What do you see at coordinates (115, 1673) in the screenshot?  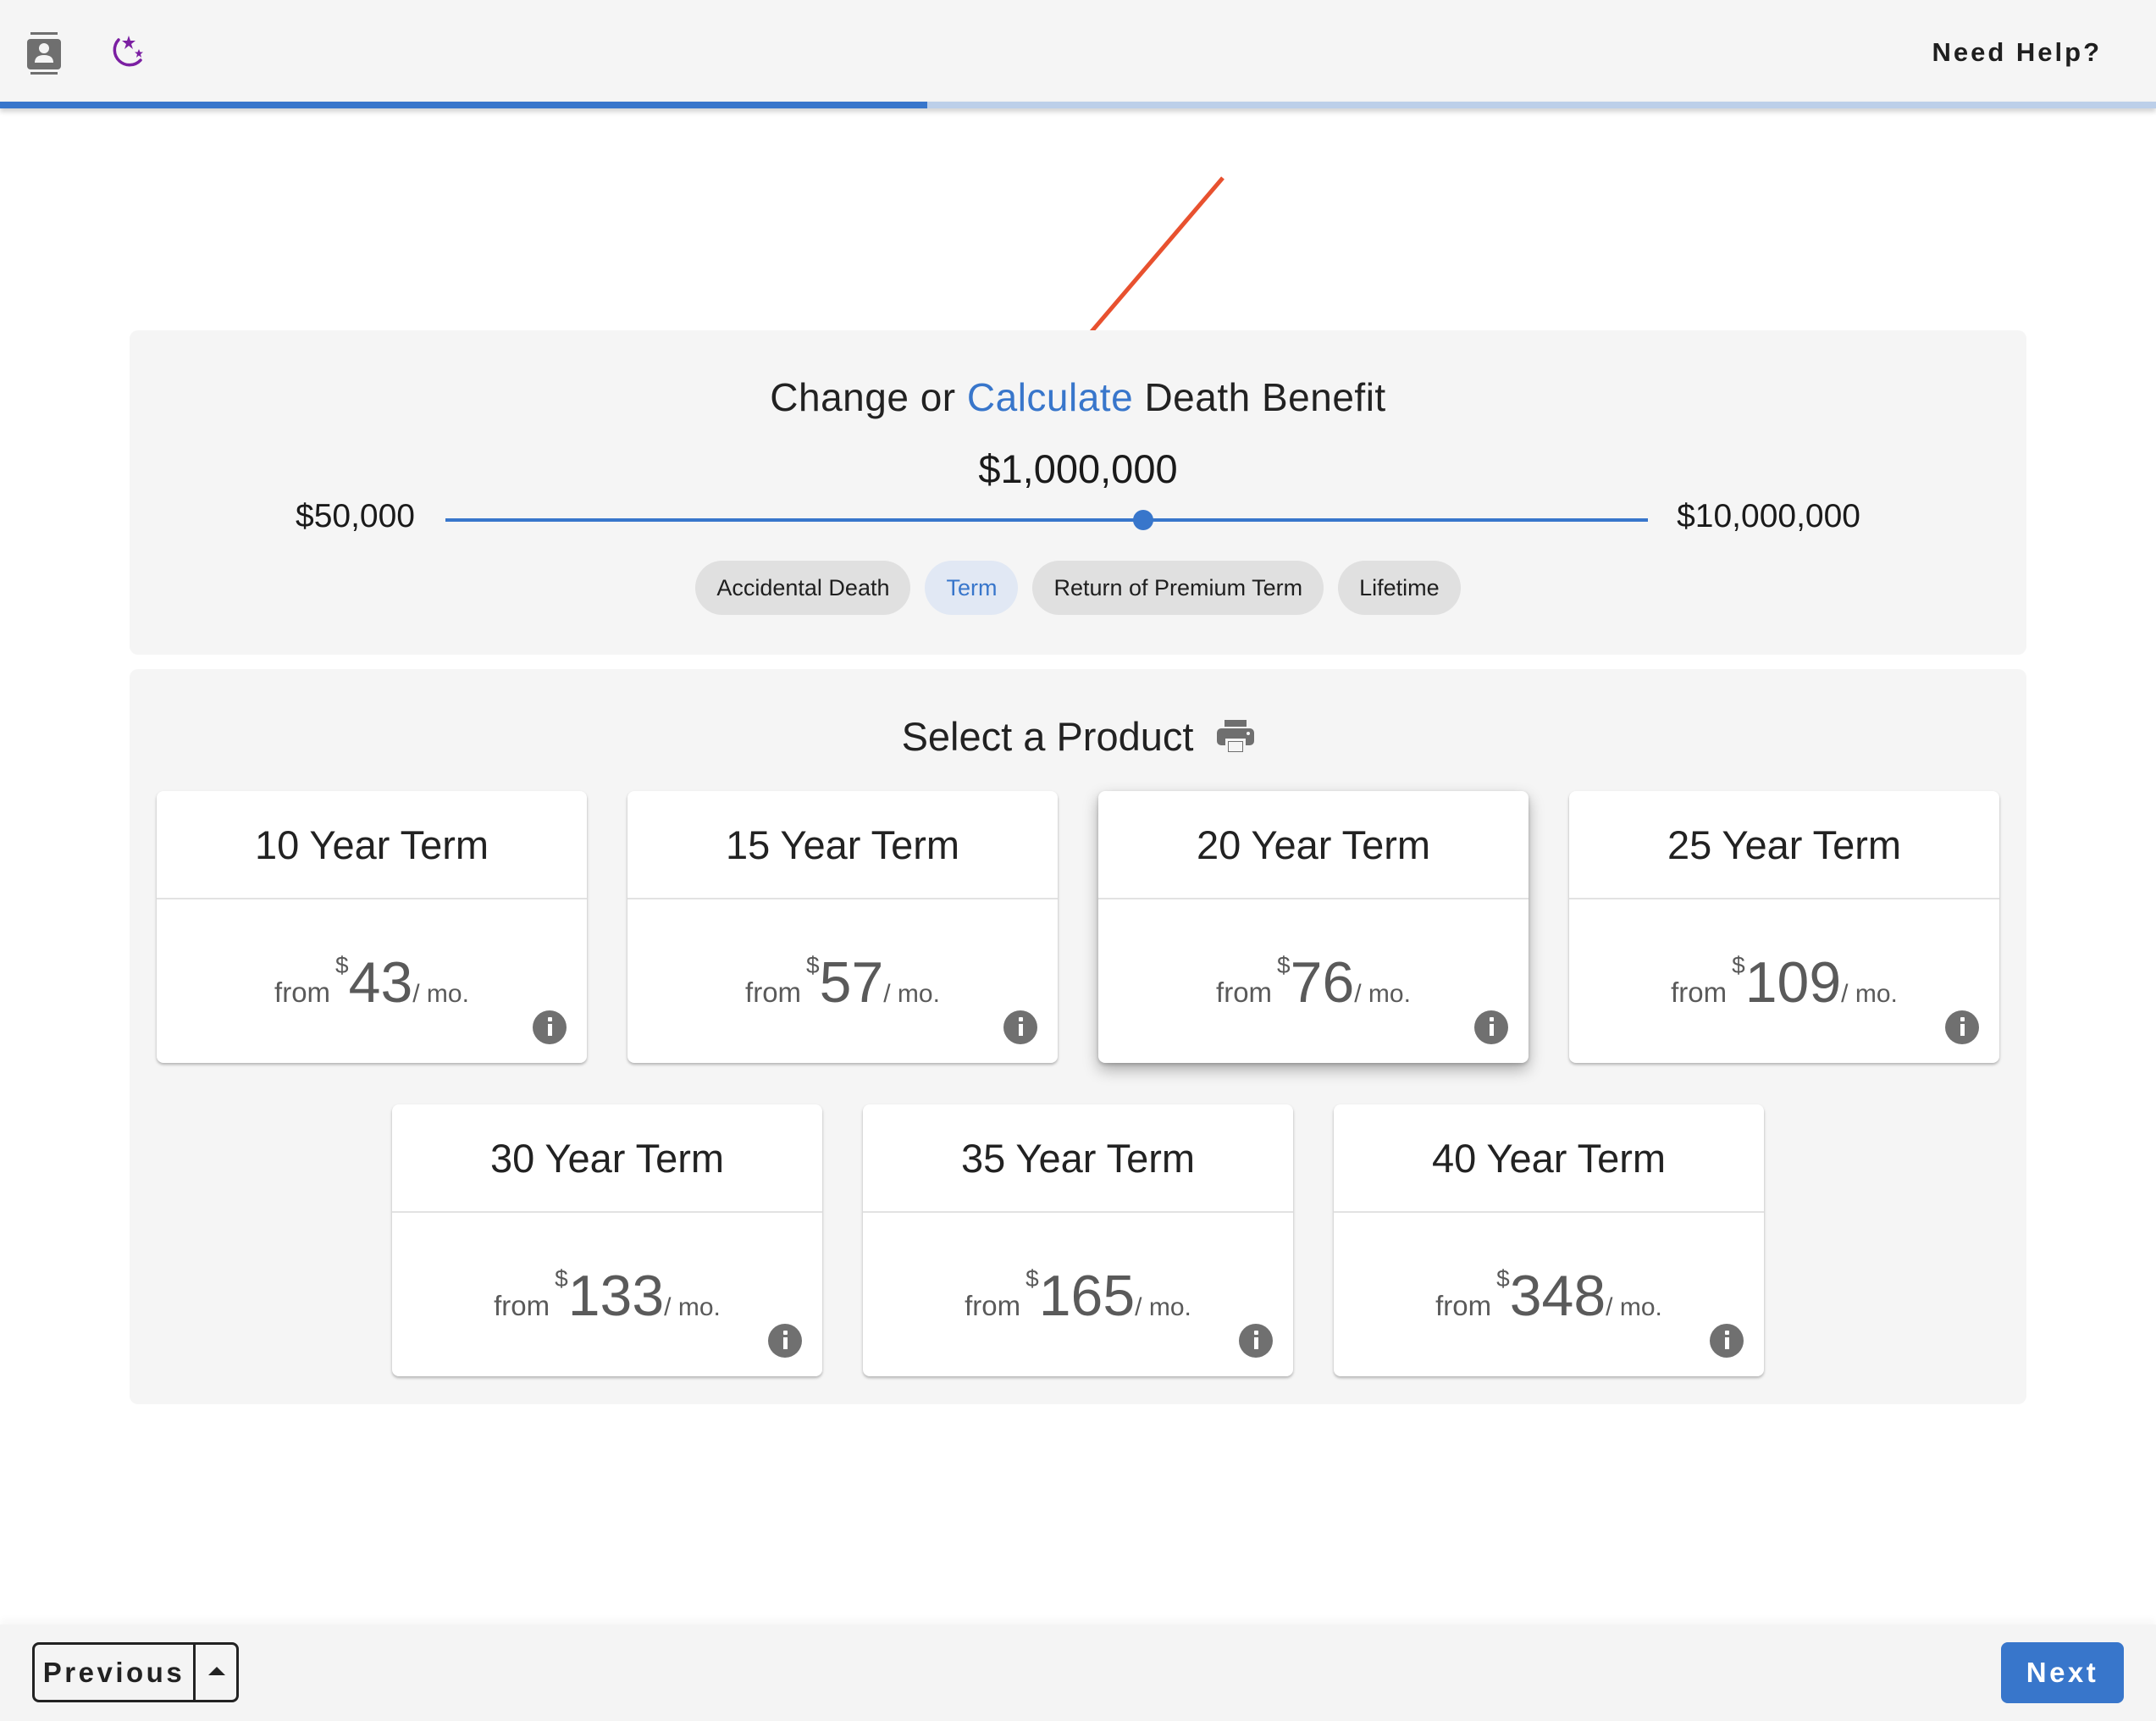 I see `previous-button: Previous` at bounding box center [115, 1673].